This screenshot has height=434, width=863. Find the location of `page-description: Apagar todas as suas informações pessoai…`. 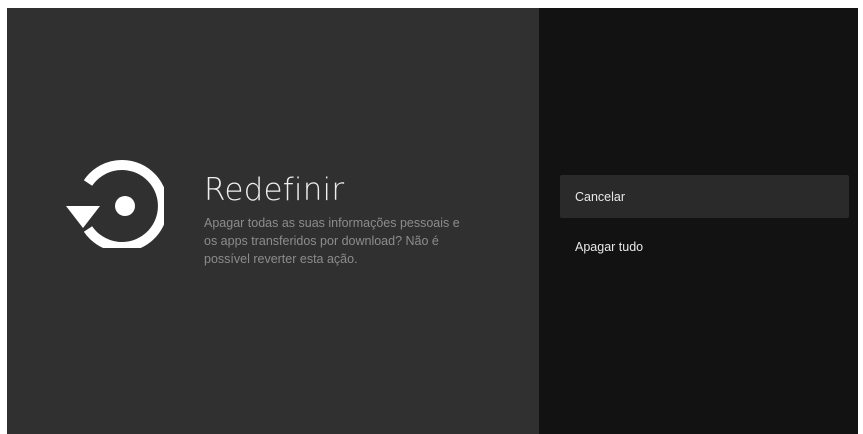

page-description: Apagar todas as suas informações pessoai… is located at coordinates (332, 241).